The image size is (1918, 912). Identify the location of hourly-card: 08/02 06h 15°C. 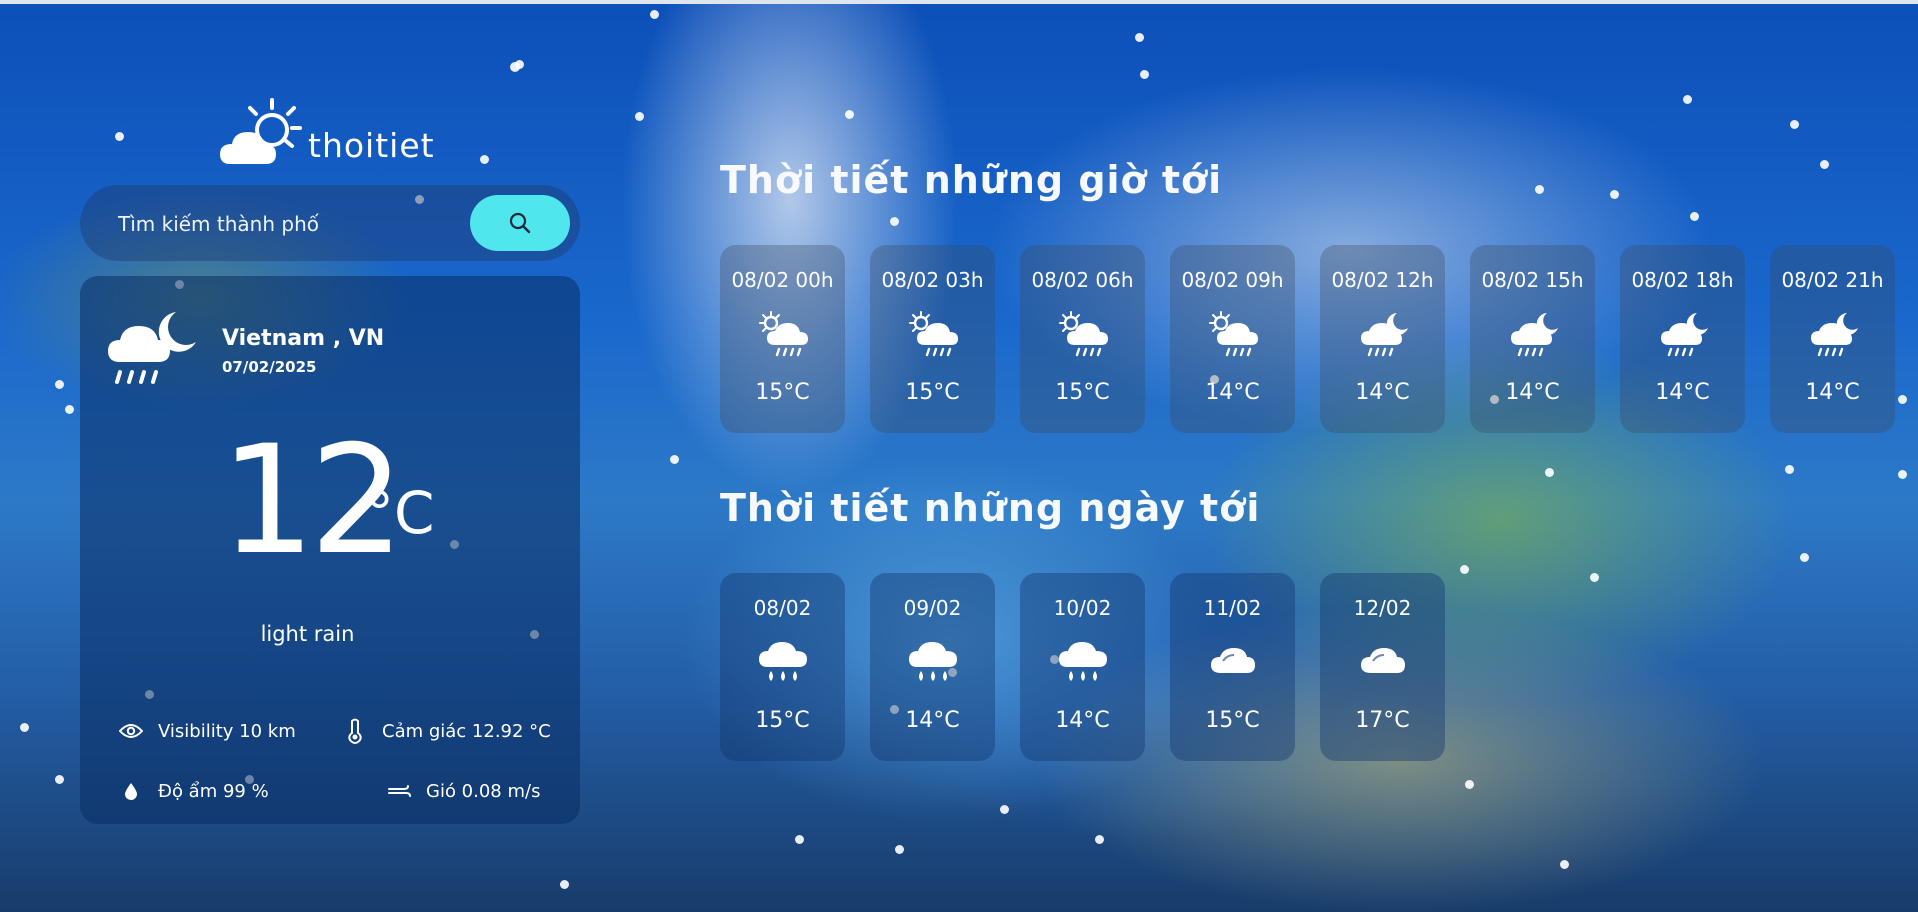
(1082, 339).